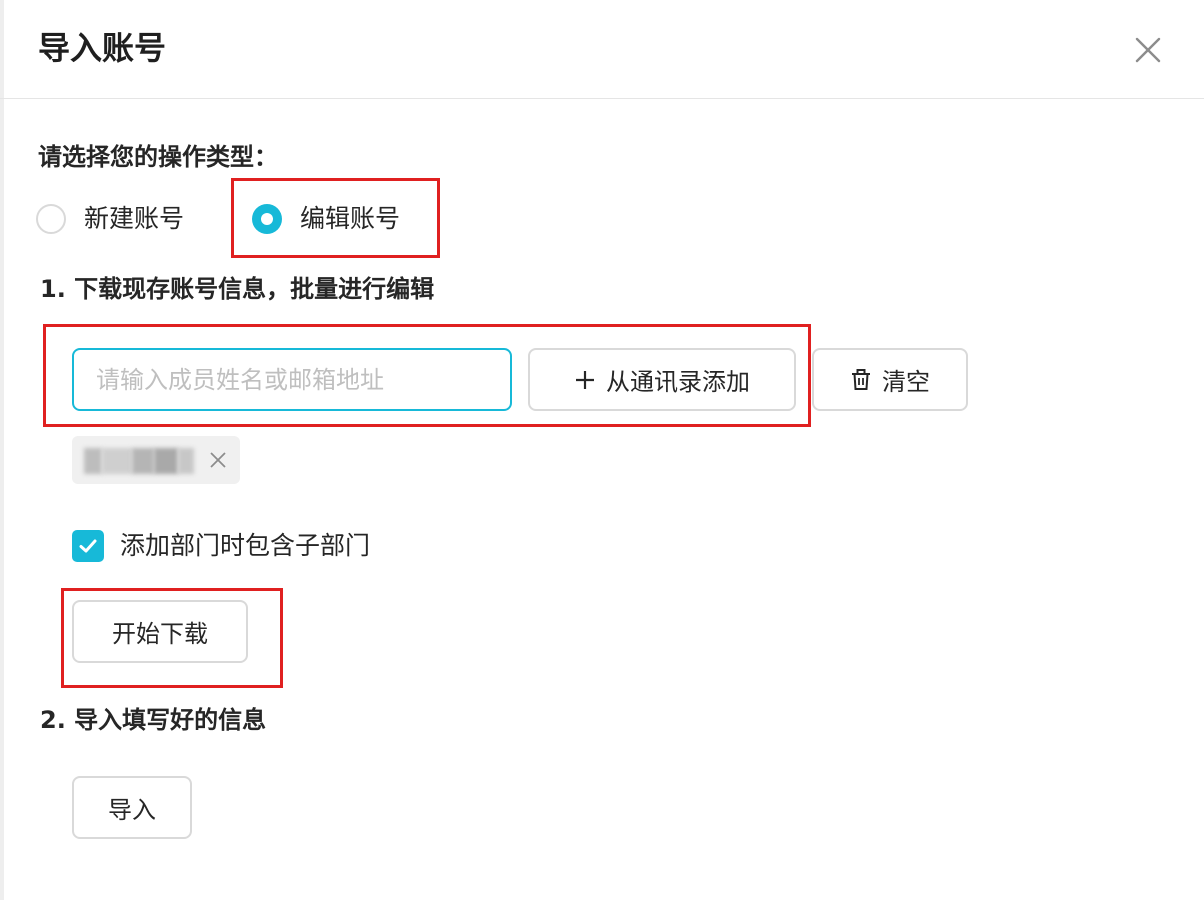 The image size is (1204, 900). I want to click on import-button-label: 导入, so click(132, 810).